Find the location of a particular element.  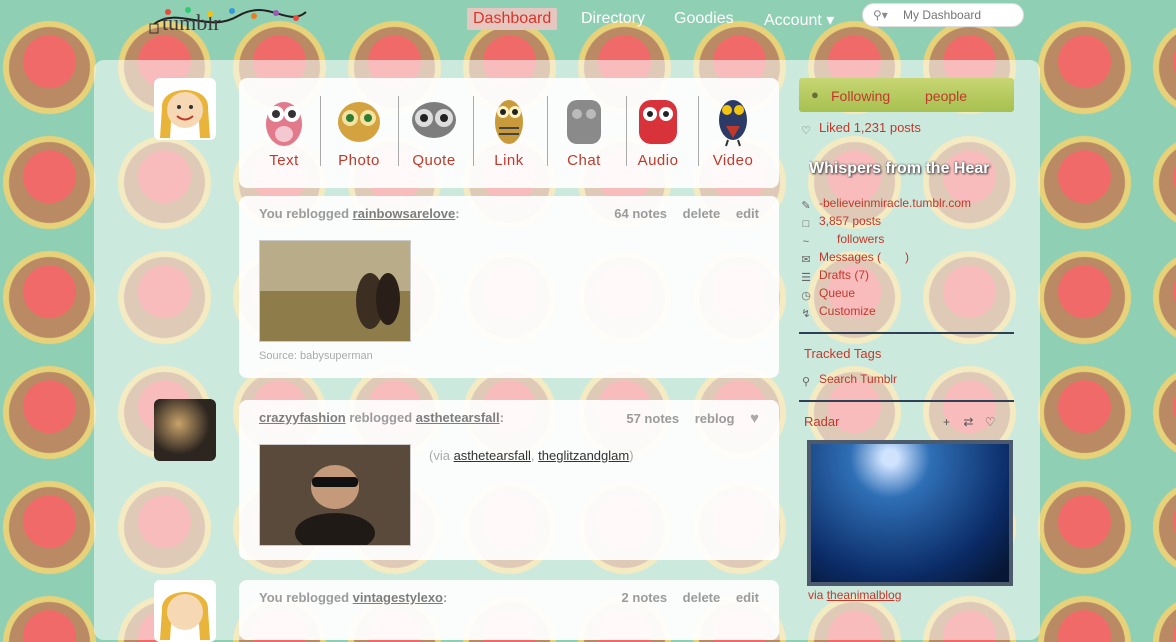

nav-account: Account ▾ is located at coordinates (799, 20).